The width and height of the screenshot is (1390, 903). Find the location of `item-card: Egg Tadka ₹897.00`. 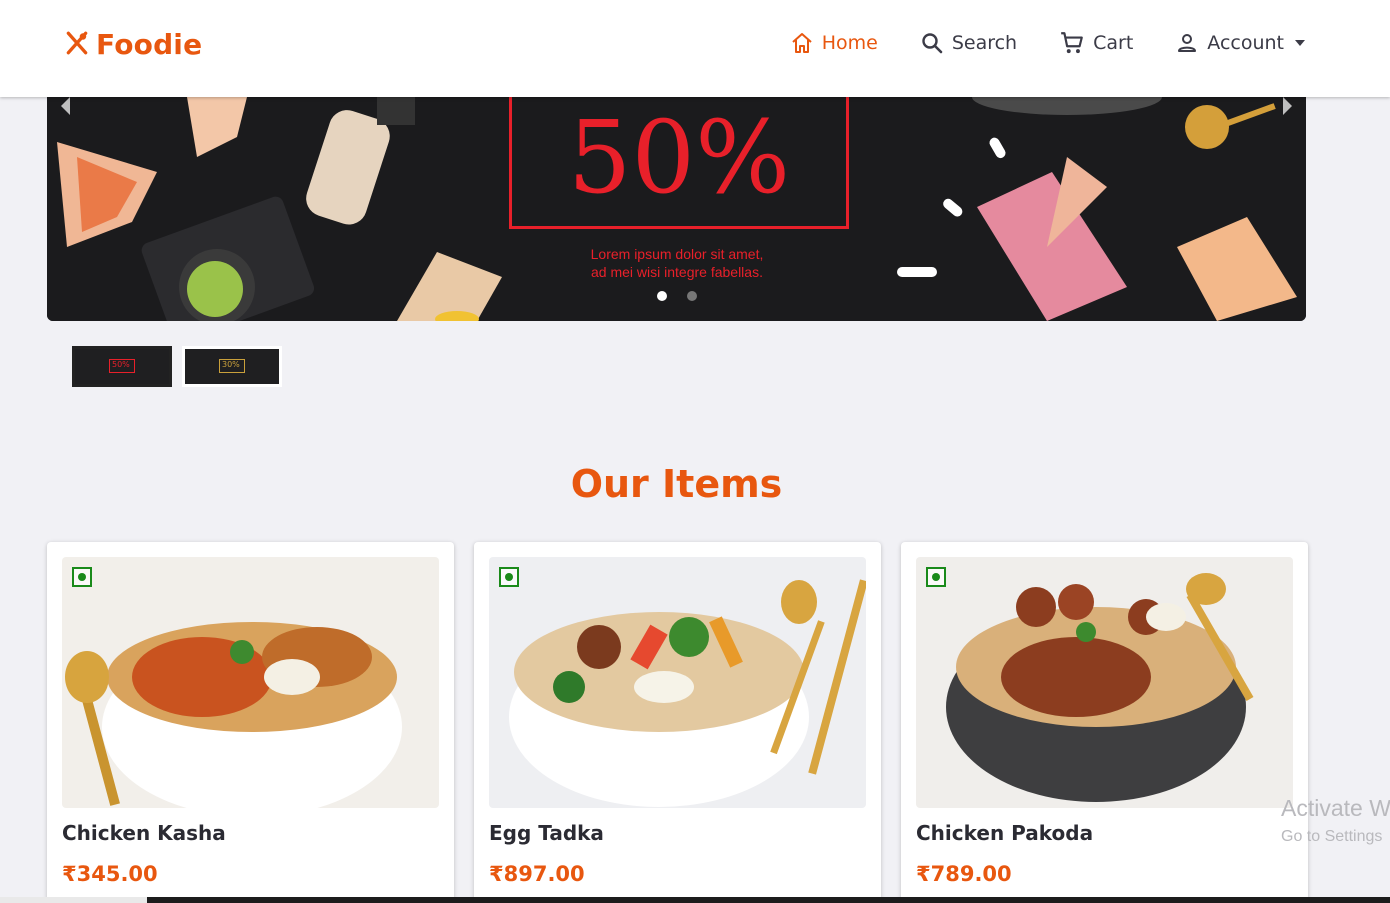

item-card: Egg Tadka ₹897.00 is located at coordinates (677, 722).